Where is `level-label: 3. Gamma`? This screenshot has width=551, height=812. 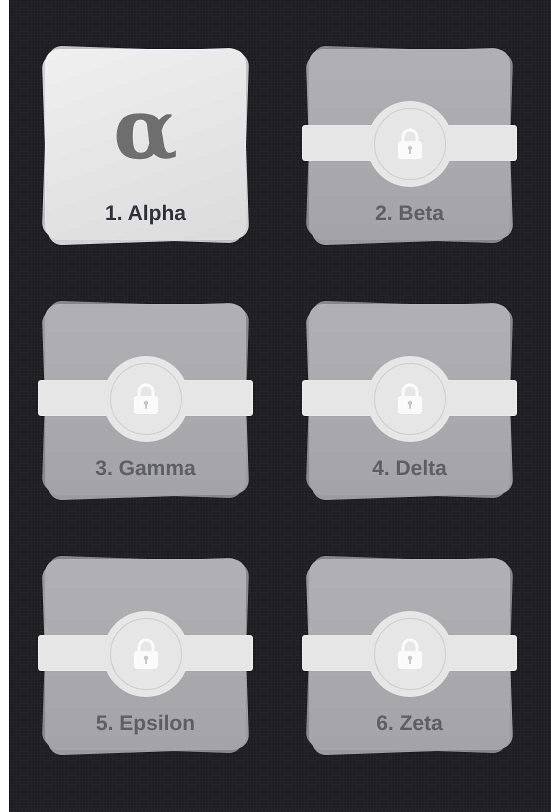
level-label: 3. Gamma is located at coordinates (145, 469).